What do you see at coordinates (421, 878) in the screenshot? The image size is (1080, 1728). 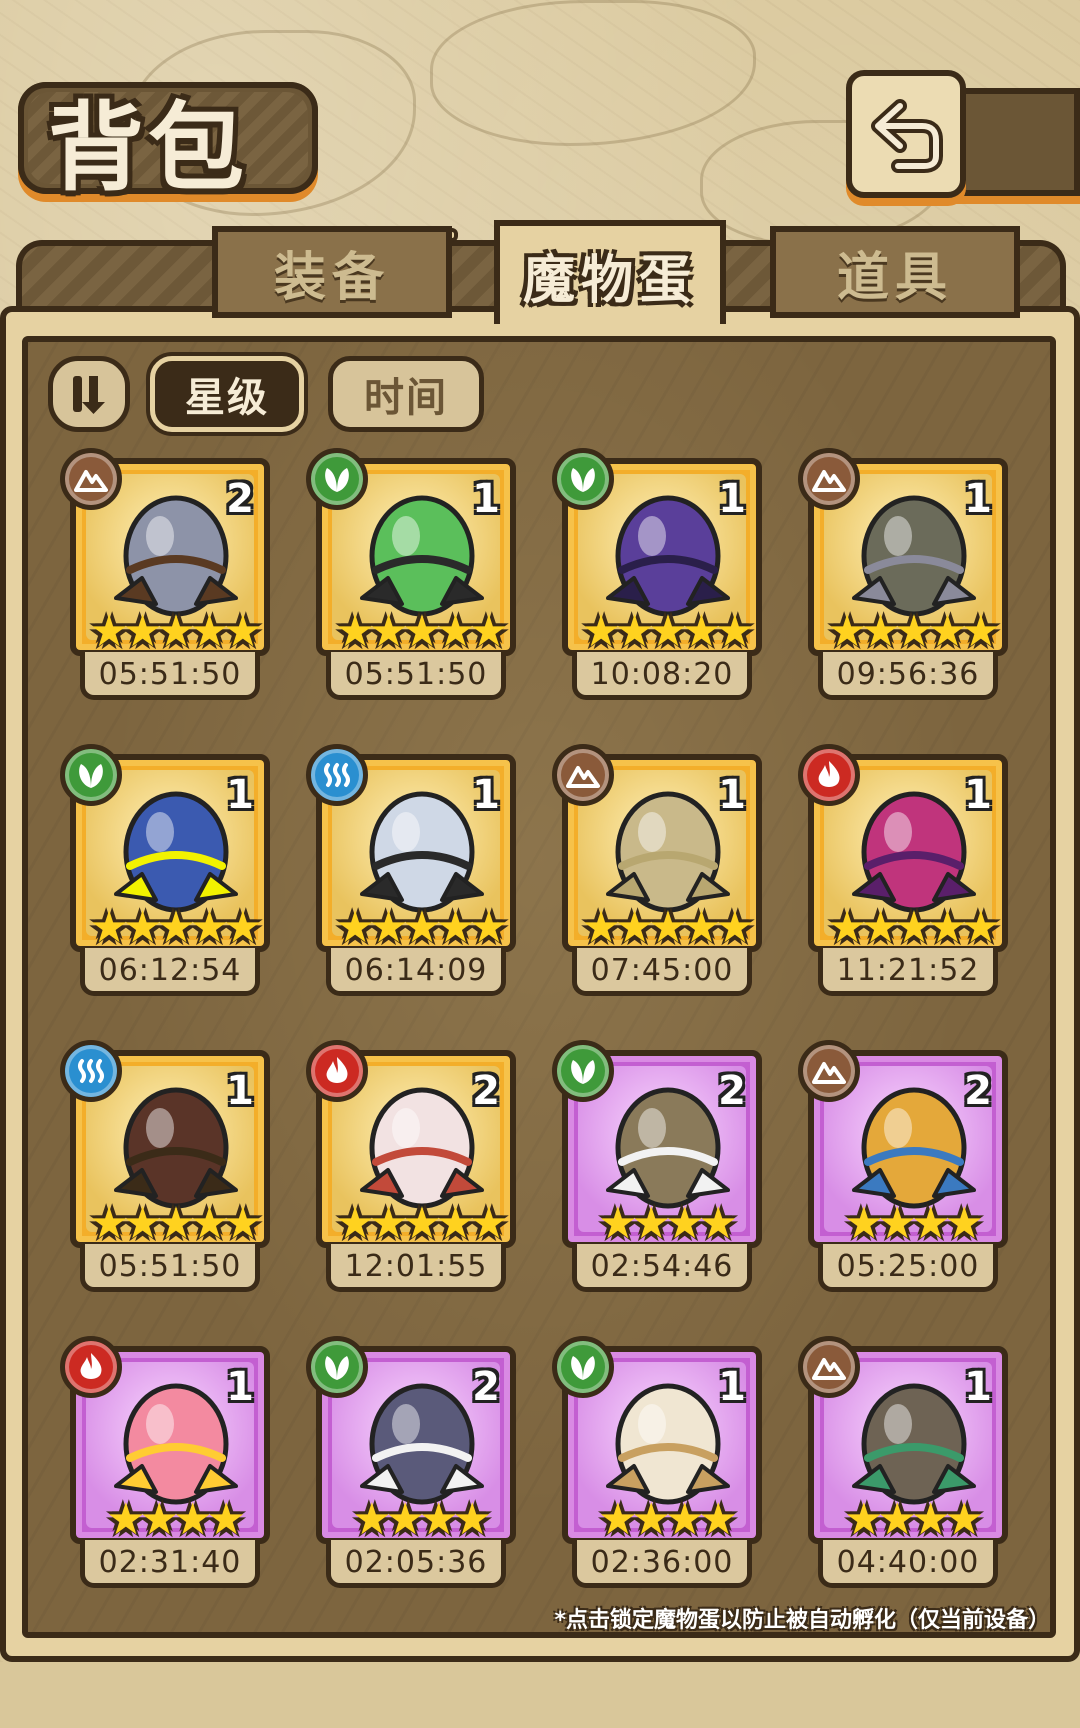 I see `egg-item: 1 ★★★★★ 06:14:09` at bounding box center [421, 878].